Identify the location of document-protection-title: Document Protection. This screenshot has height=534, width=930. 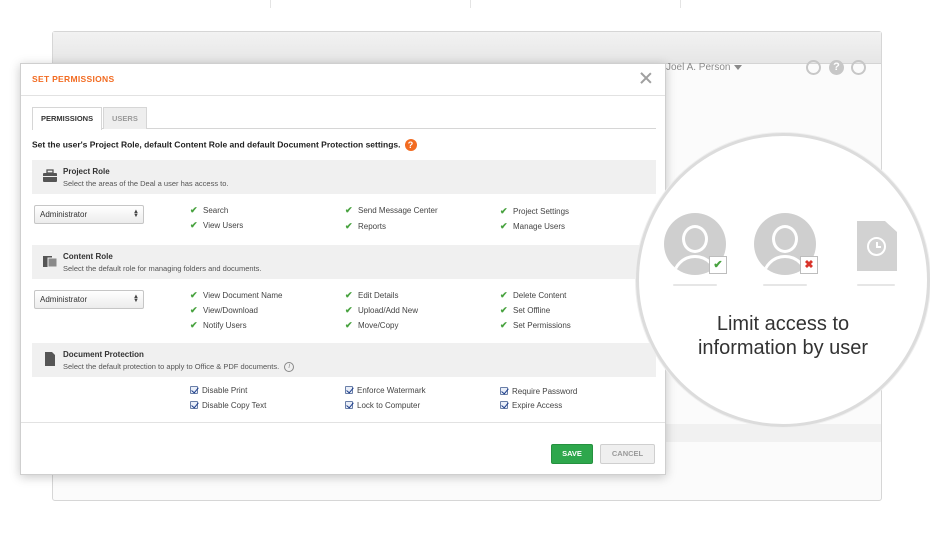
(103, 354).